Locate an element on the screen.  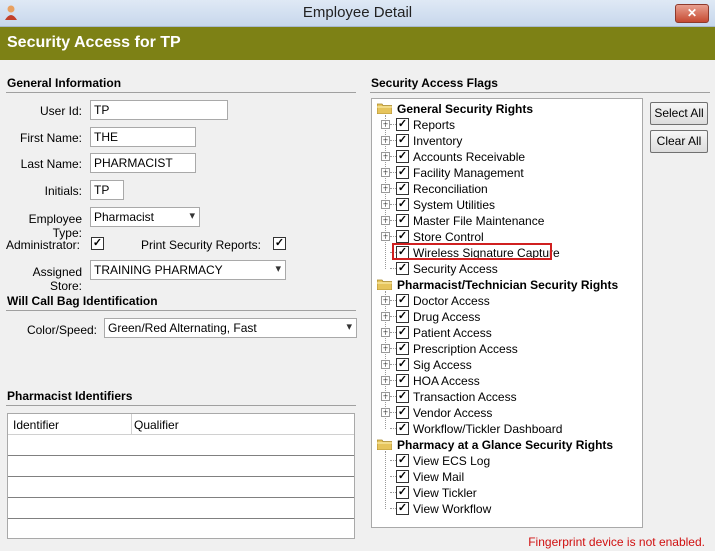
tree-item-label: System Utilities is located at coordinates (454, 205).